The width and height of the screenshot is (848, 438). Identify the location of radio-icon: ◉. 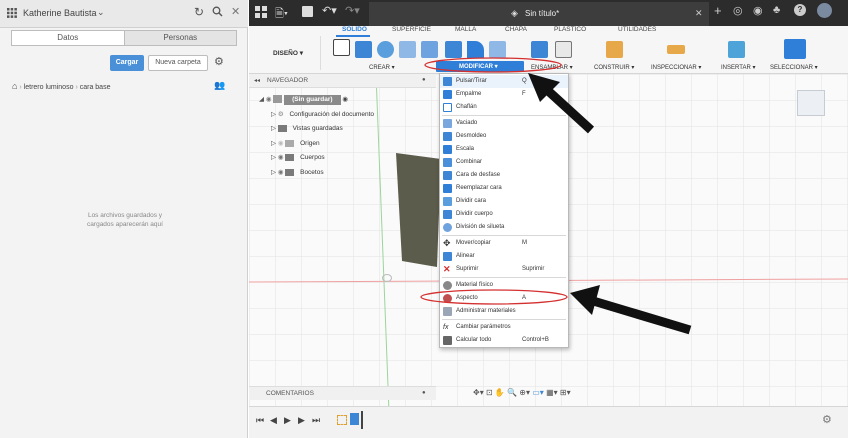
(345, 99).